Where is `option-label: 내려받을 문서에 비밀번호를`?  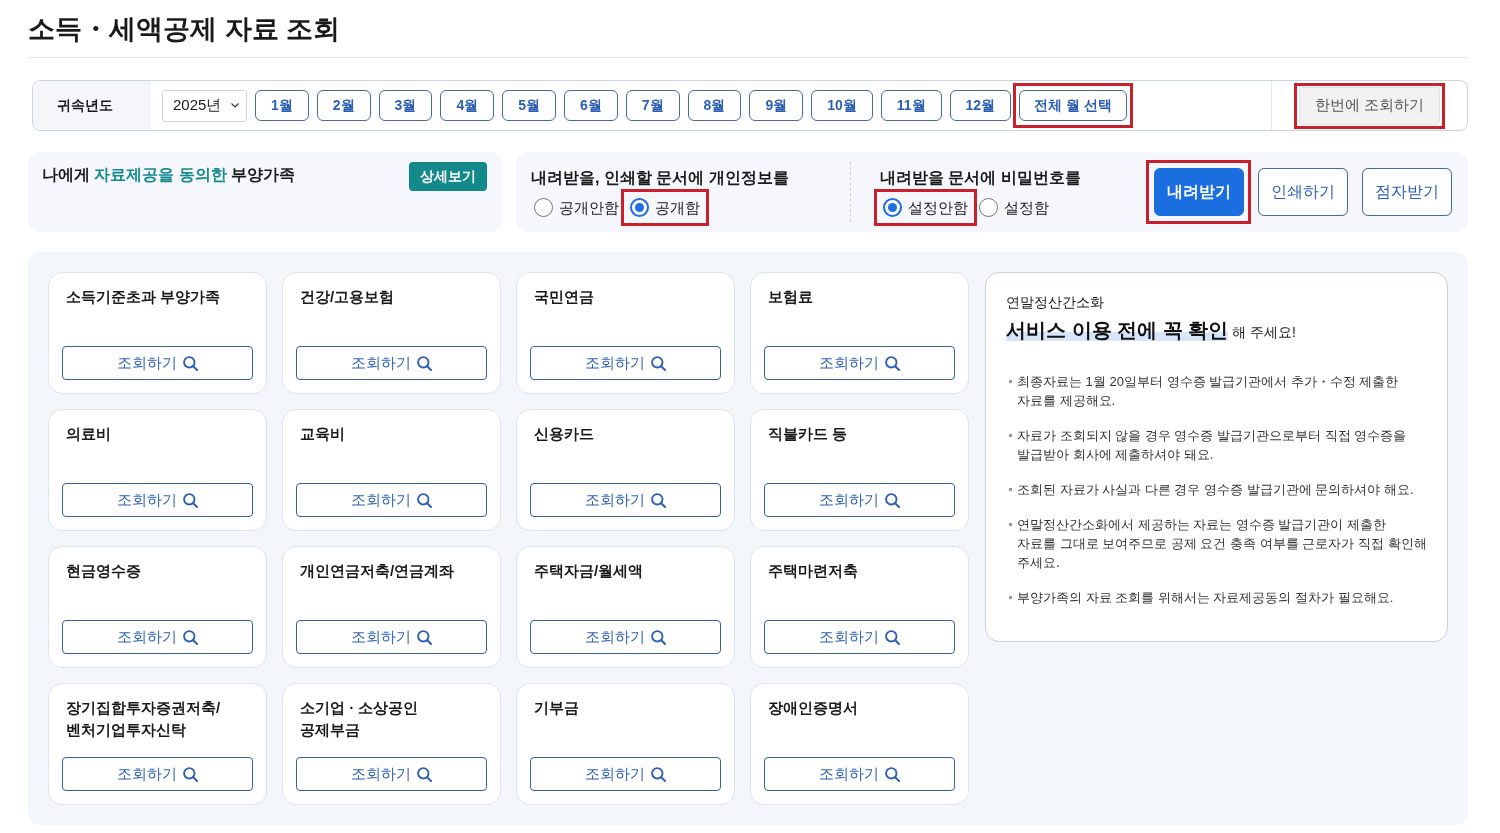
option-label: 내려받을 문서에 비밀번호를 is located at coordinates (980, 177).